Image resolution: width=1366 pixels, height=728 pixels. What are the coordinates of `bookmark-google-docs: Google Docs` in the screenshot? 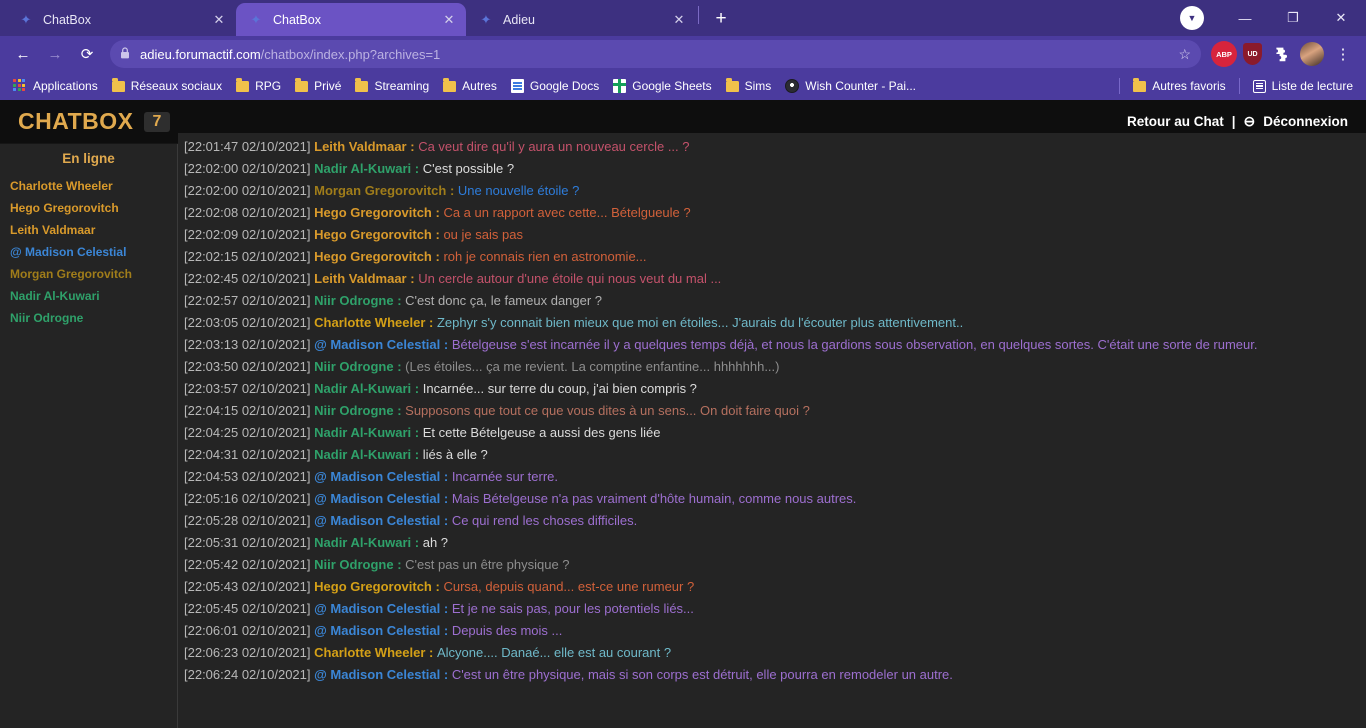 It's located at (555, 86).